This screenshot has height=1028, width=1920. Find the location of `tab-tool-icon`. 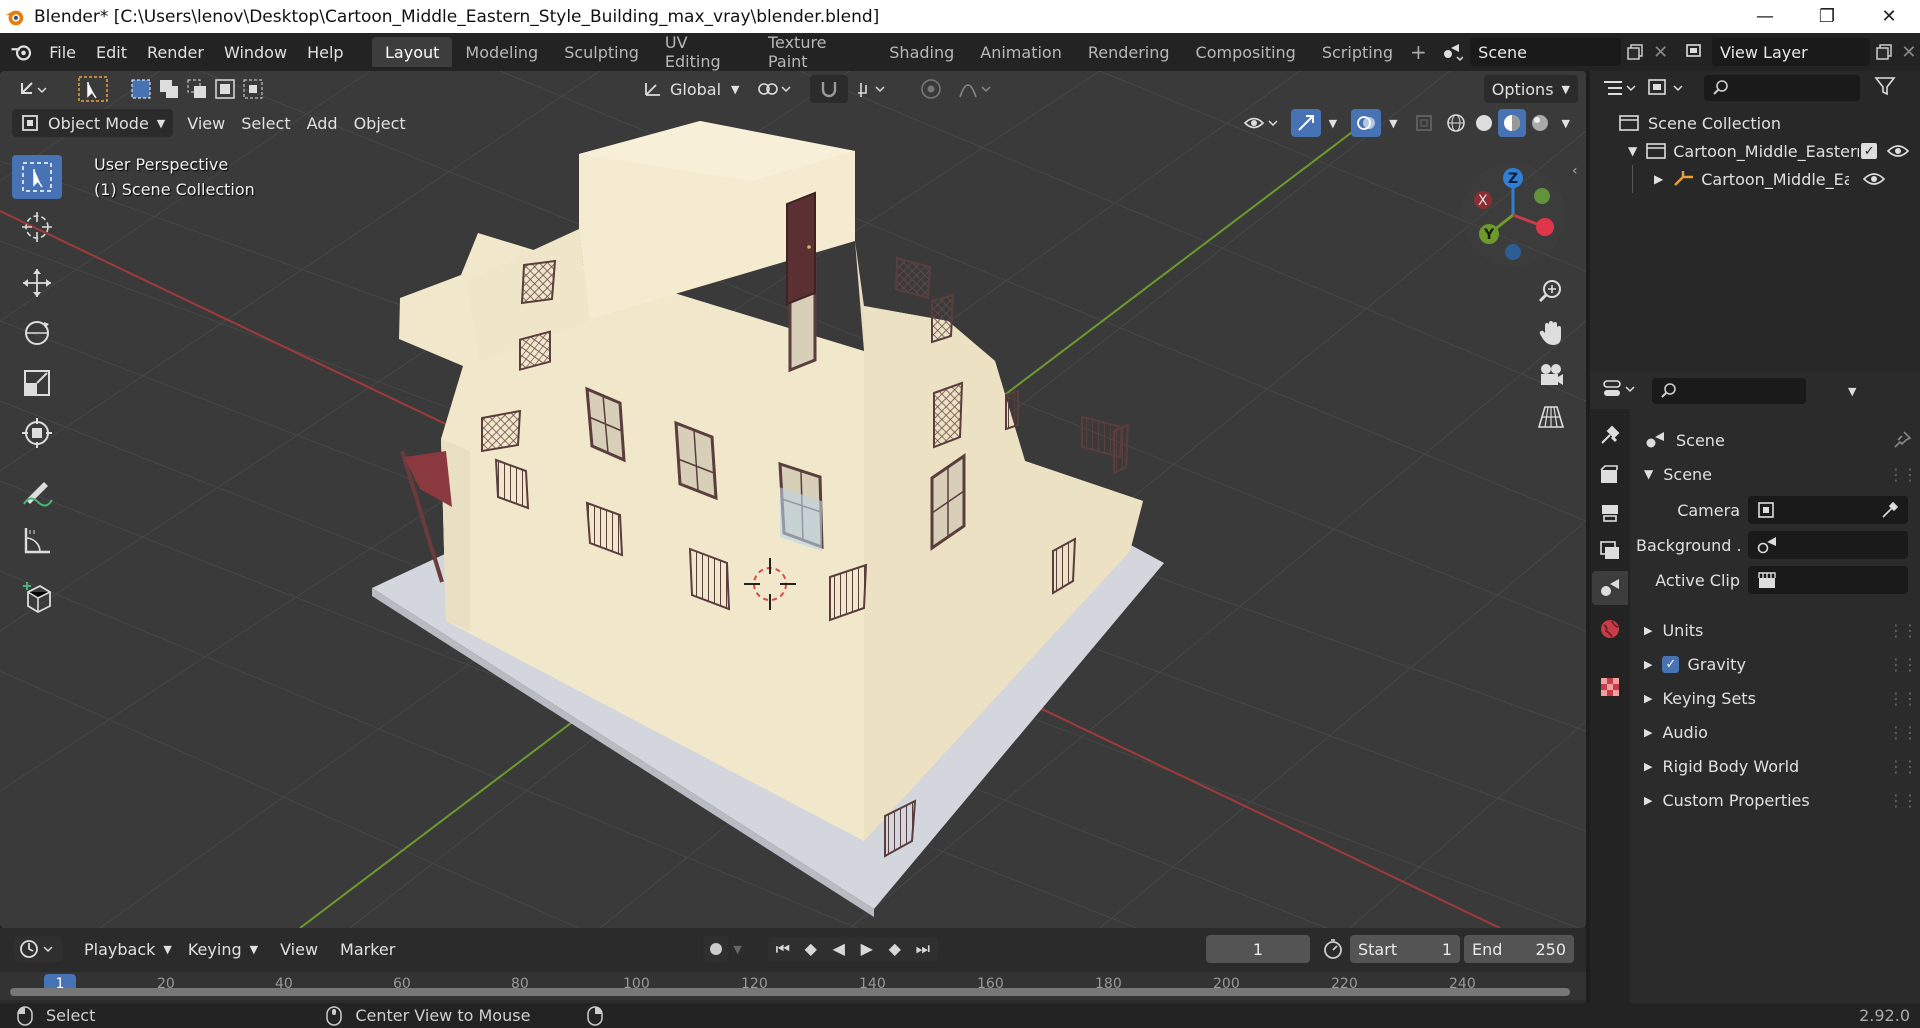

tab-tool-icon is located at coordinates (1610, 437).